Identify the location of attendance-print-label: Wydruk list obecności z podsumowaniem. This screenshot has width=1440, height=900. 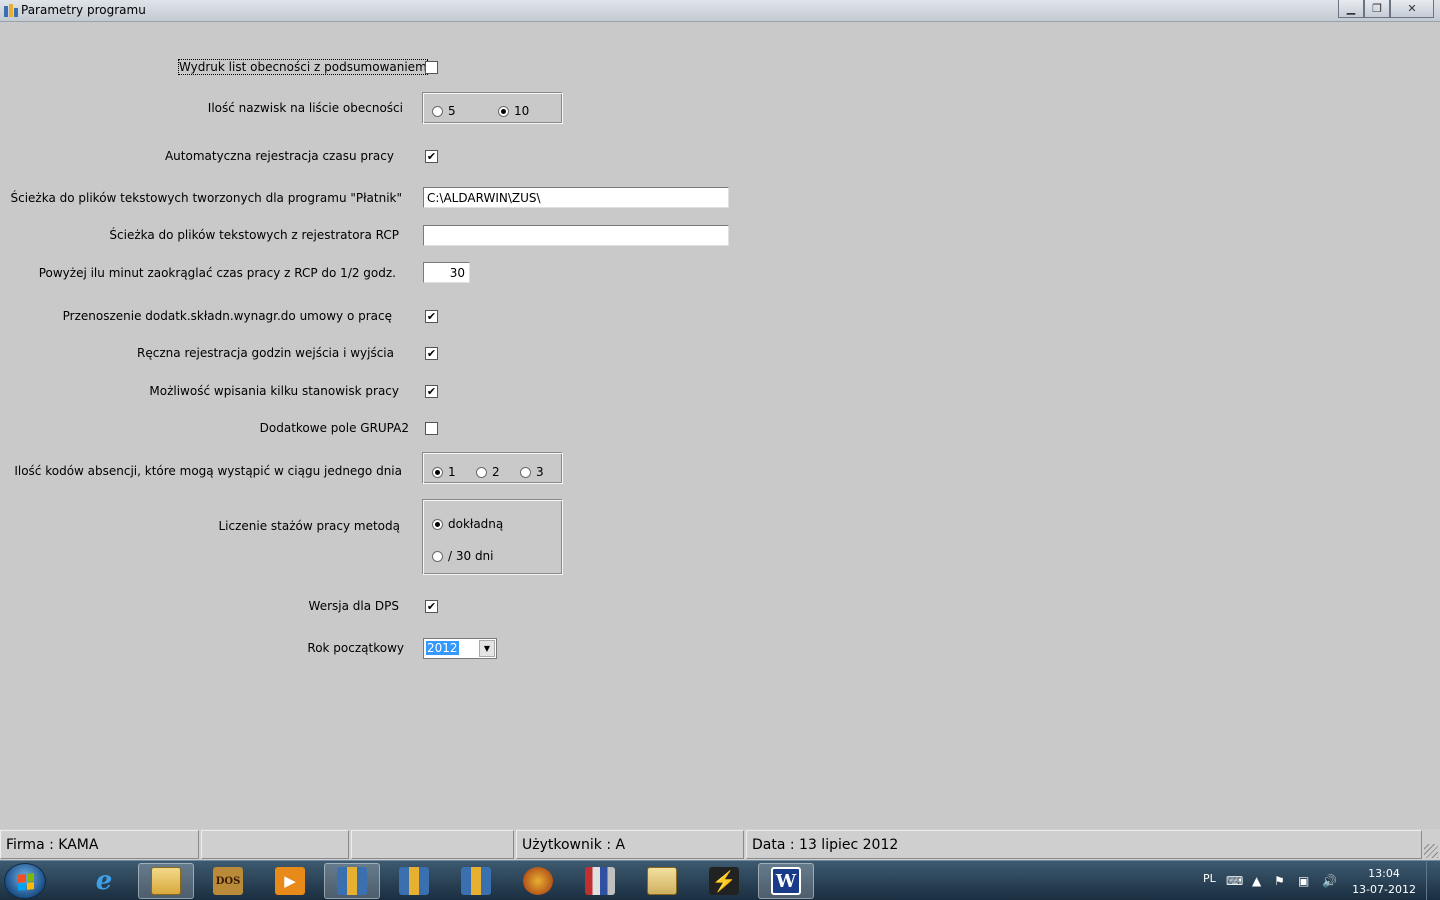
(303, 67).